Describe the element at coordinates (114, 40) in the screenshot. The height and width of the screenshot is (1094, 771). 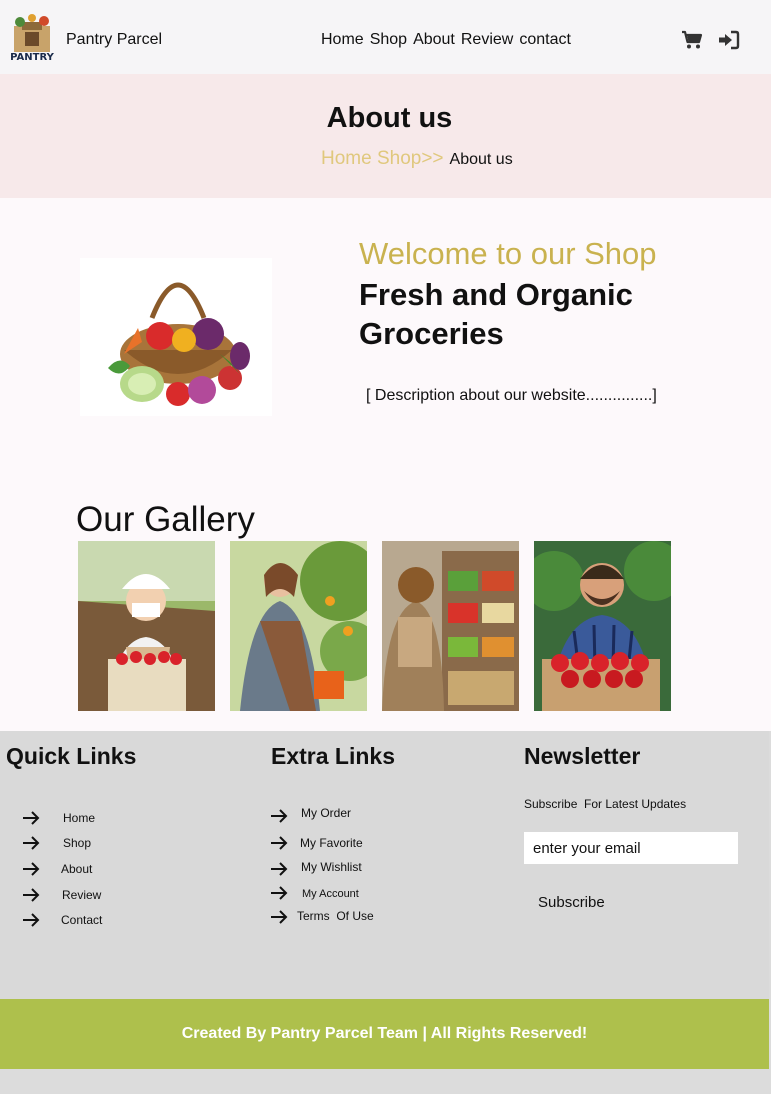
I see `brand-name: Pantry Parcel` at that location.